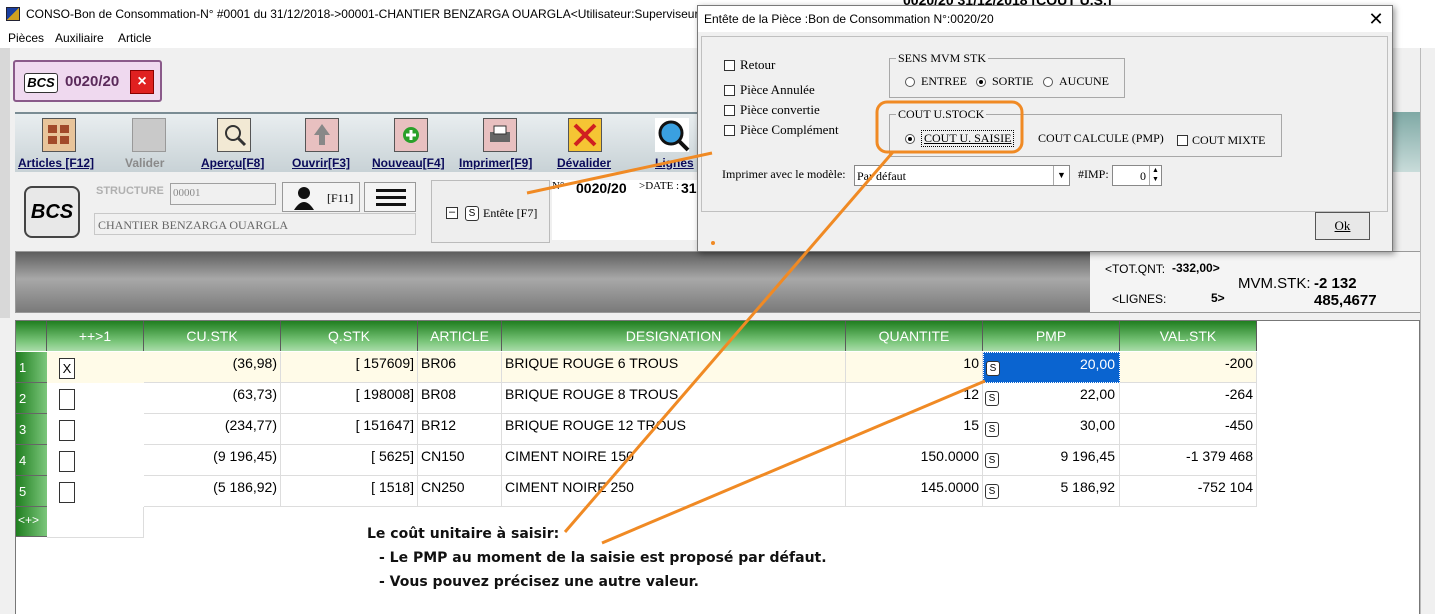  What do you see at coordinates (713, 243) in the screenshot?
I see `annotation-dot` at bounding box center [713, 243].